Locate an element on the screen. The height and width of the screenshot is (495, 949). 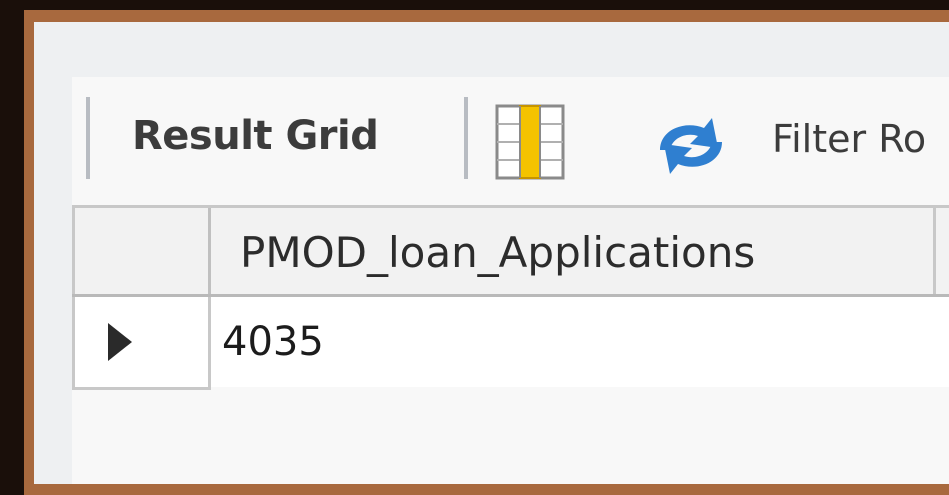
grid-columns-icon is located at coordinates (530, 142).